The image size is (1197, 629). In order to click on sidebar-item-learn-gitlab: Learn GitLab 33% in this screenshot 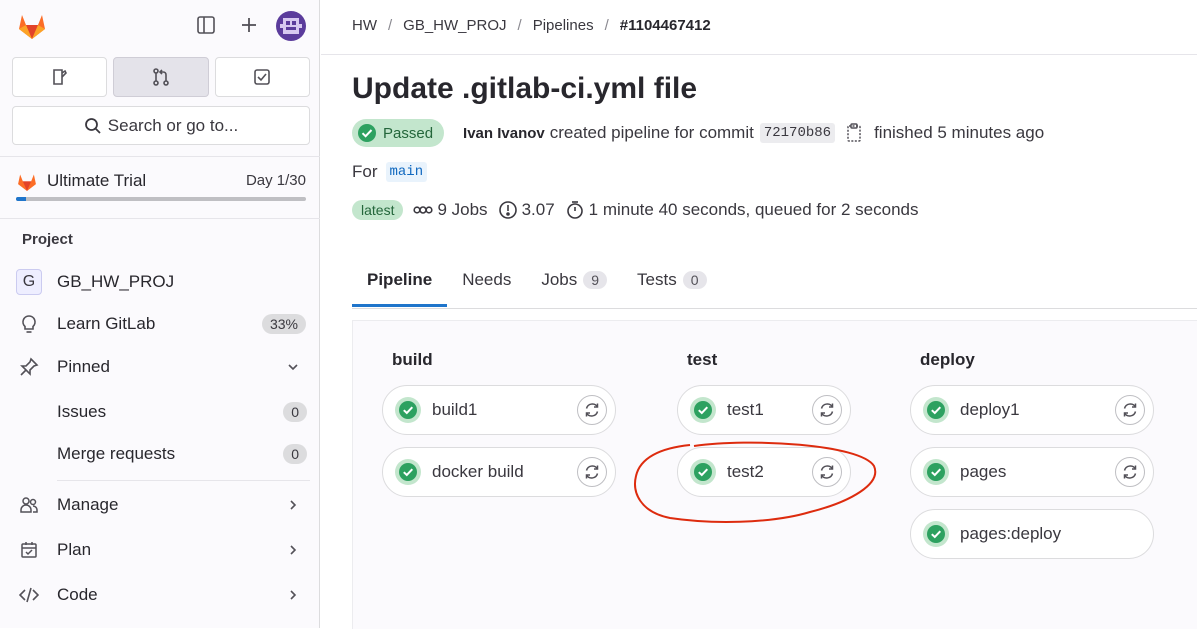, I will do `click(161, 324)`.